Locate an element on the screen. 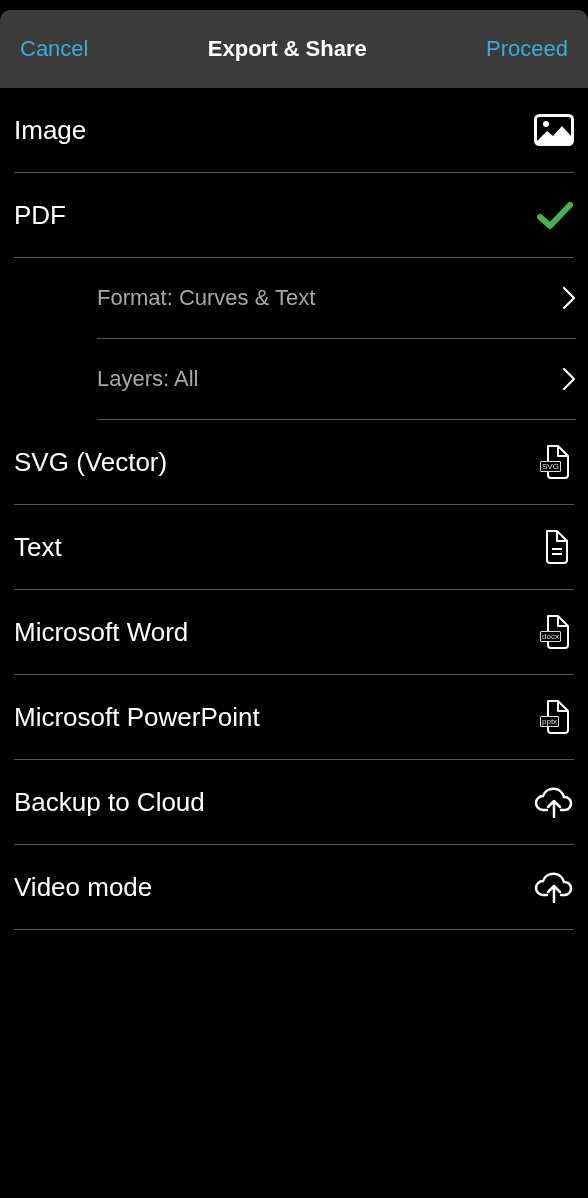  option-label: PDF is located at coordinates (40, 215).